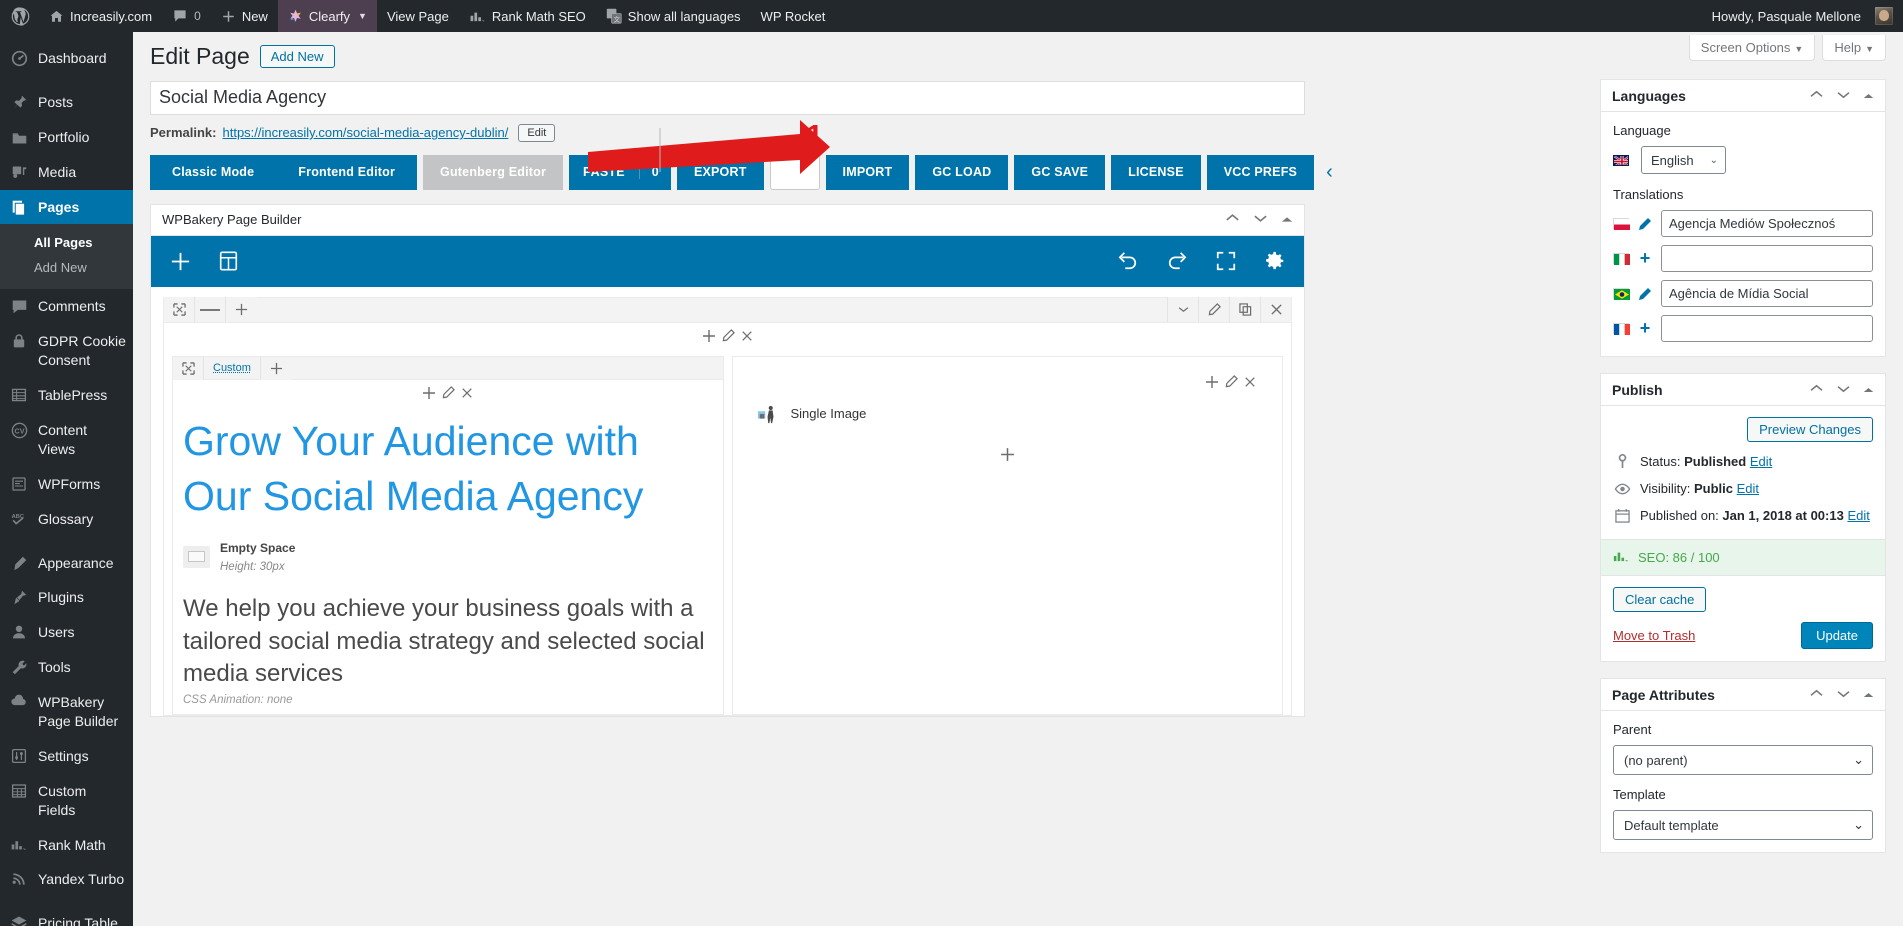 The image size is (1903, 926). I want to click on sidebar-item-media: Media, so click(66, 172).